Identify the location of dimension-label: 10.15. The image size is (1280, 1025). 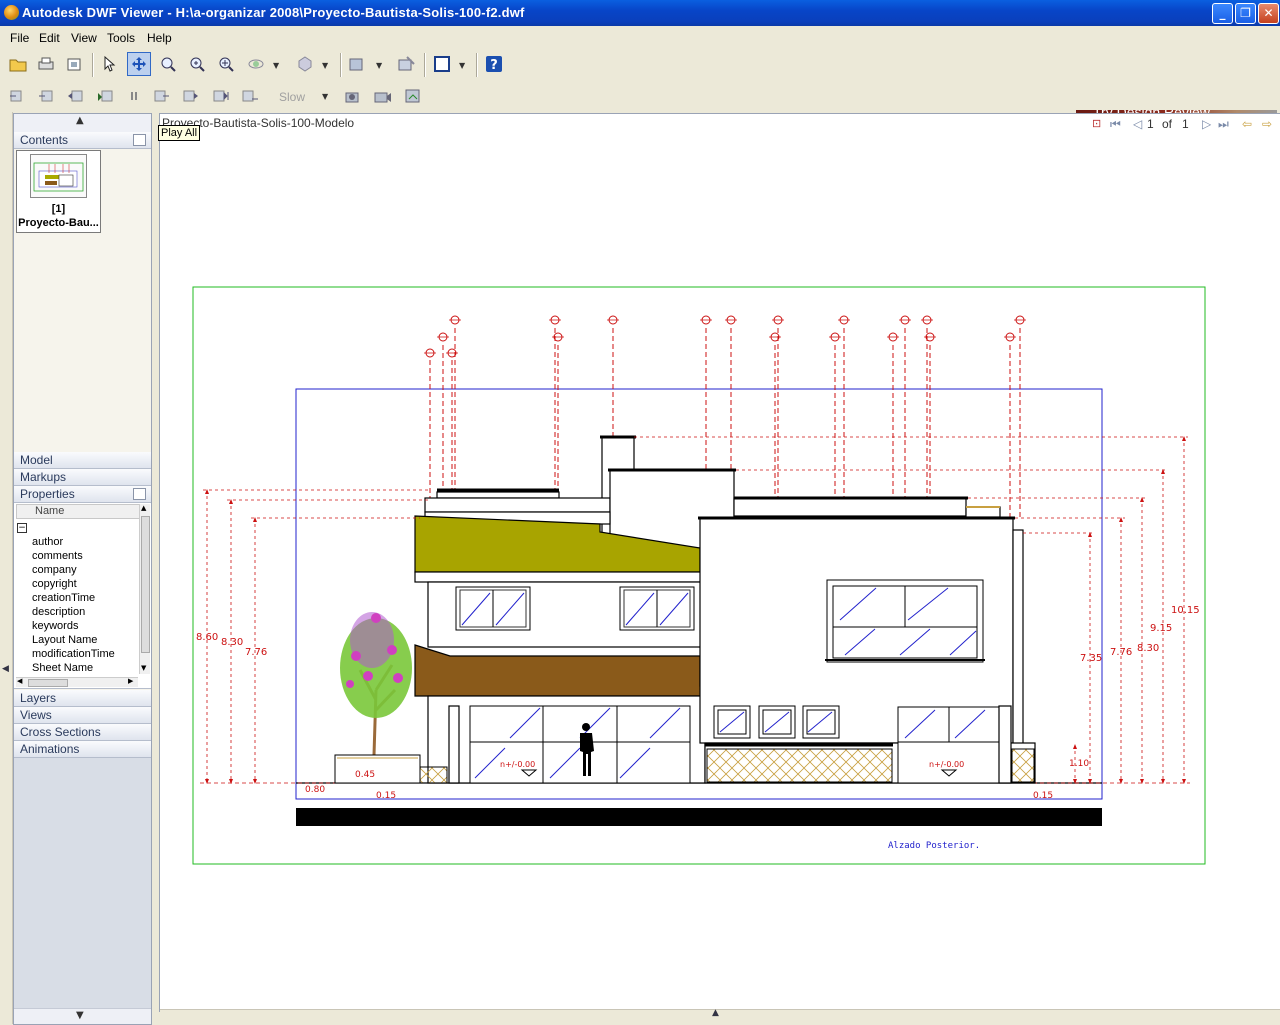
(1185, 610).